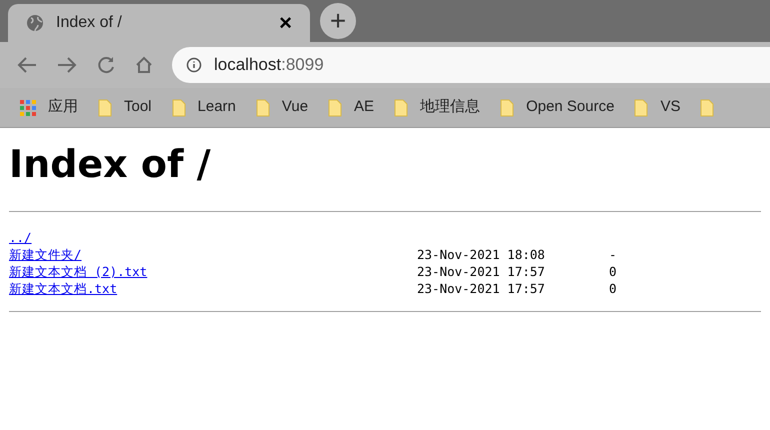 Image resolution: width=770 pixels, height=430 pixels. What do you see at coordinates (144, 65) in the screenshot?
I see `home-icon` at bounding box center [144, 65].